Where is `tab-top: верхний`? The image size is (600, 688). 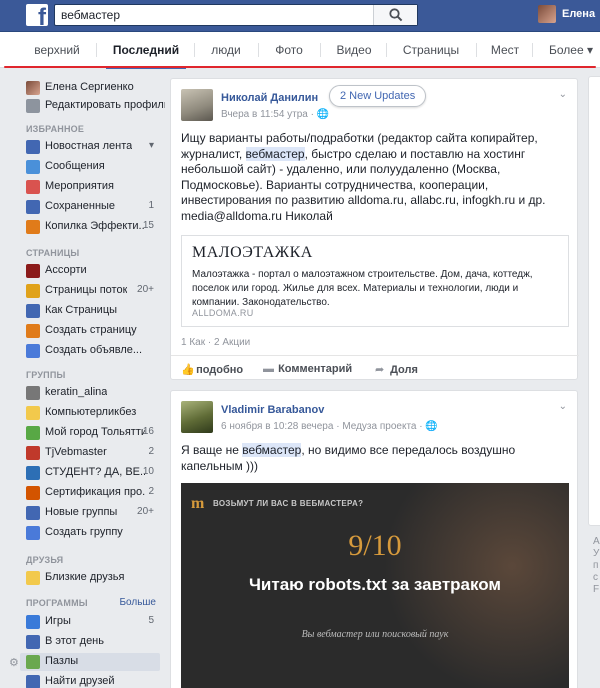 tab-top: верхний is located at coordinates (57, 50).